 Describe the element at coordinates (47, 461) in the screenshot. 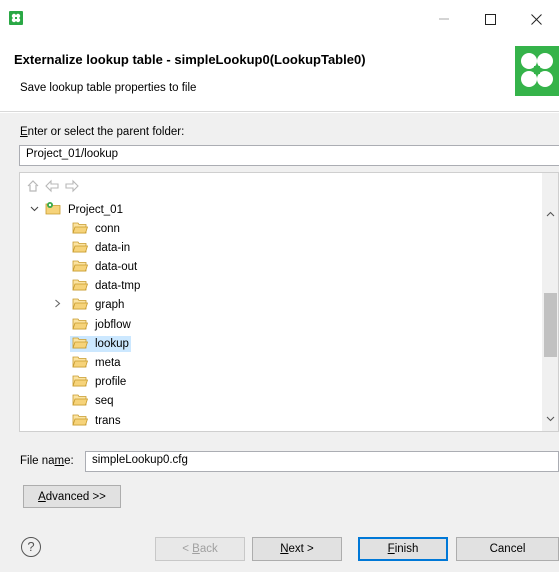

I see `file-name-label: File name:` at that location.